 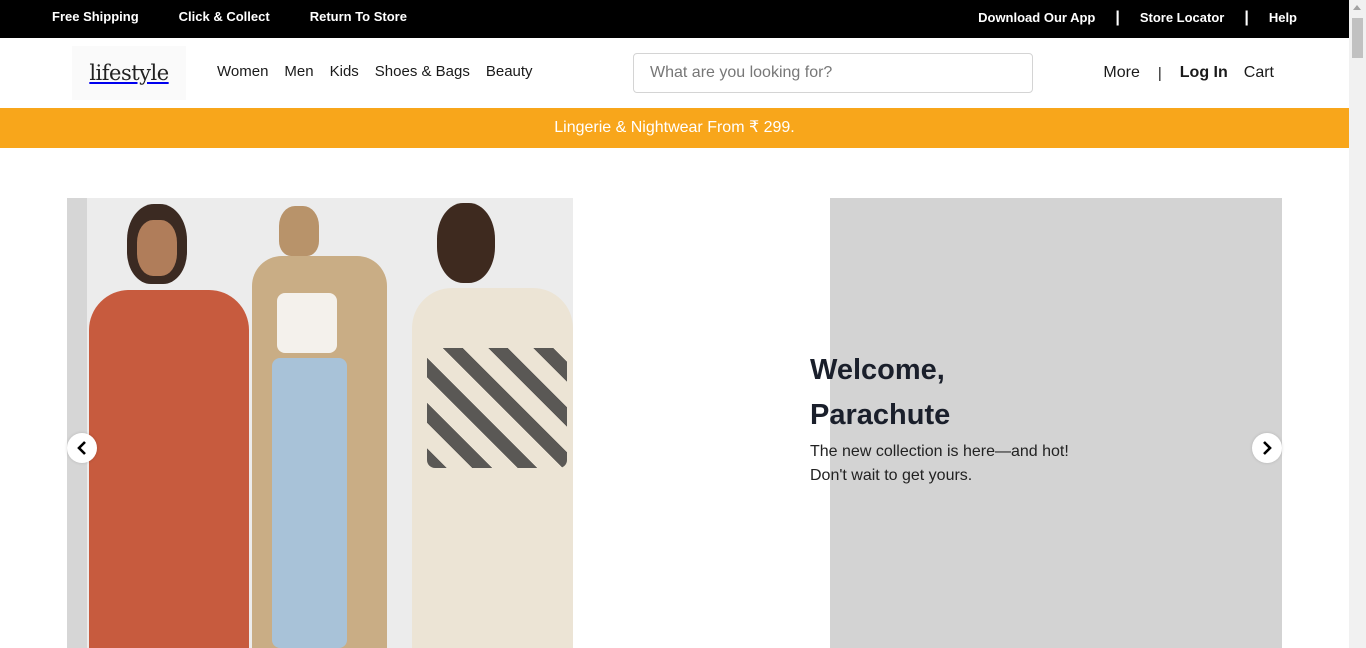 What do you see at coordinates (422, 71) in the screenshot?
I see `nav-item-shoes-bags: Shoes & Bags` at bounding box center [422, 71].